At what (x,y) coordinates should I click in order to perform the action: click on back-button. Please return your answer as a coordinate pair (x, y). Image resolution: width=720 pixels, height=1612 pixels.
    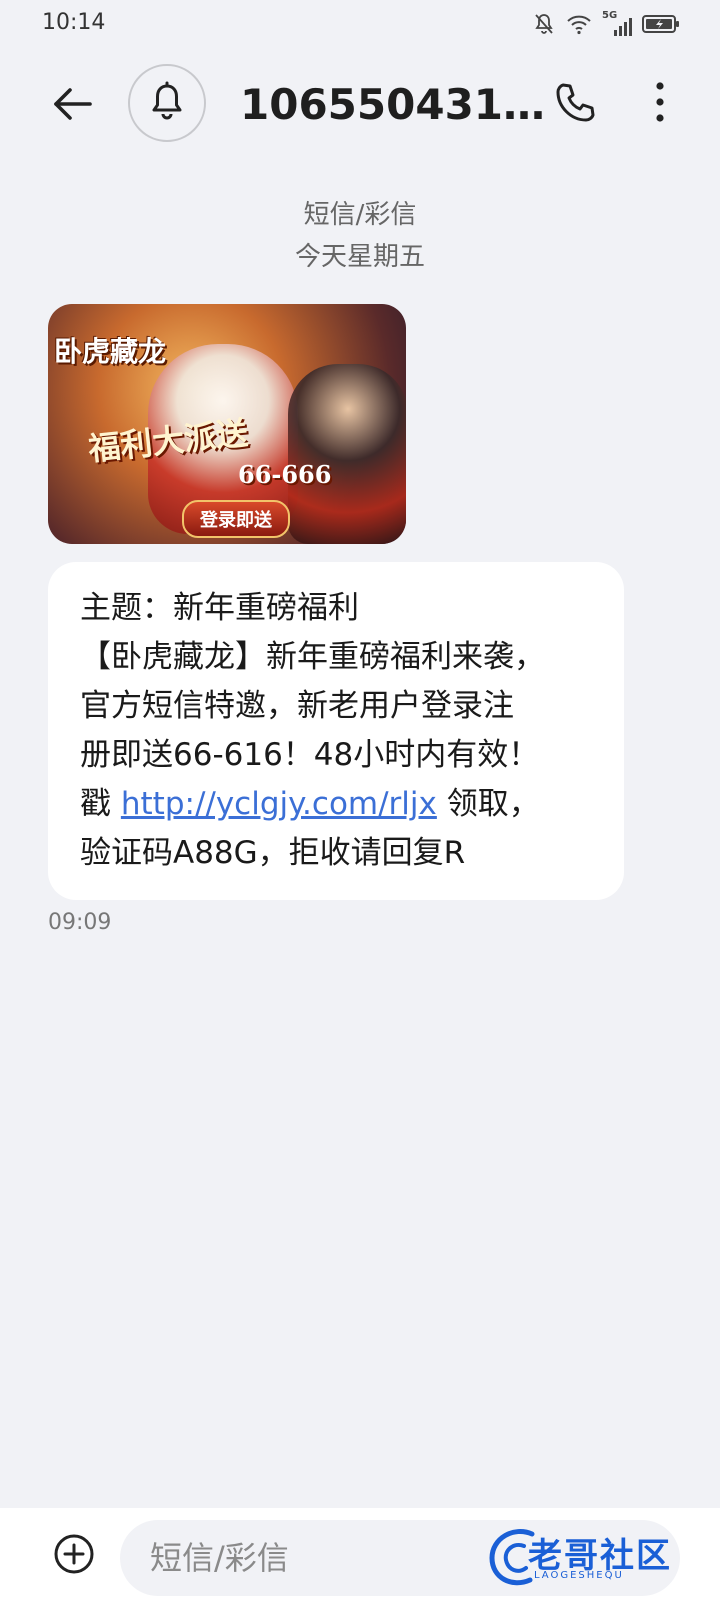
    Looking at the image, I should click on (72, 106).